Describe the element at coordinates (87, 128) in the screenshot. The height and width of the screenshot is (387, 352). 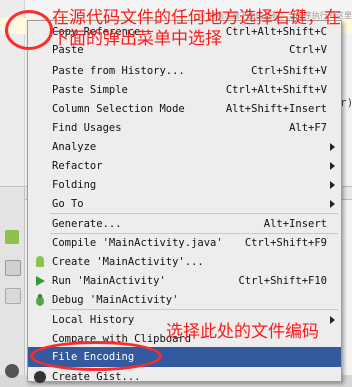
I see `menu-item-label: Find Usages` at that location.